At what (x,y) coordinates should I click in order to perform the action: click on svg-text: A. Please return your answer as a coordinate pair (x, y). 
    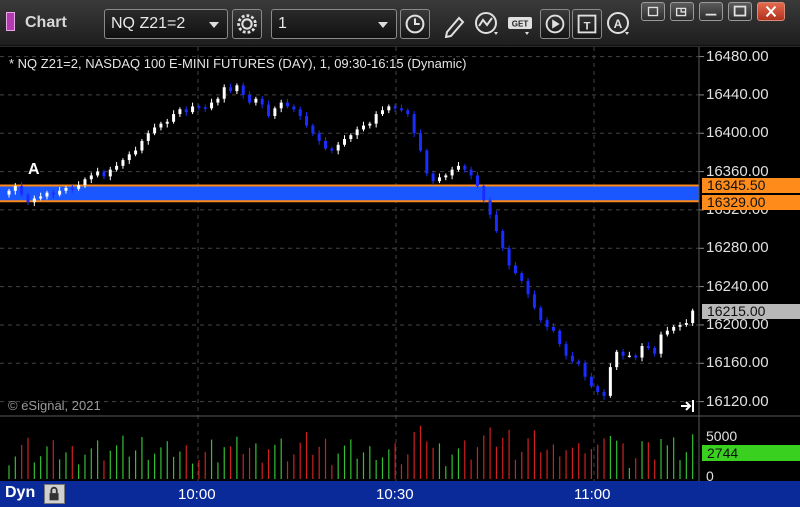
    Looking at the image, I should click on (618, 24).